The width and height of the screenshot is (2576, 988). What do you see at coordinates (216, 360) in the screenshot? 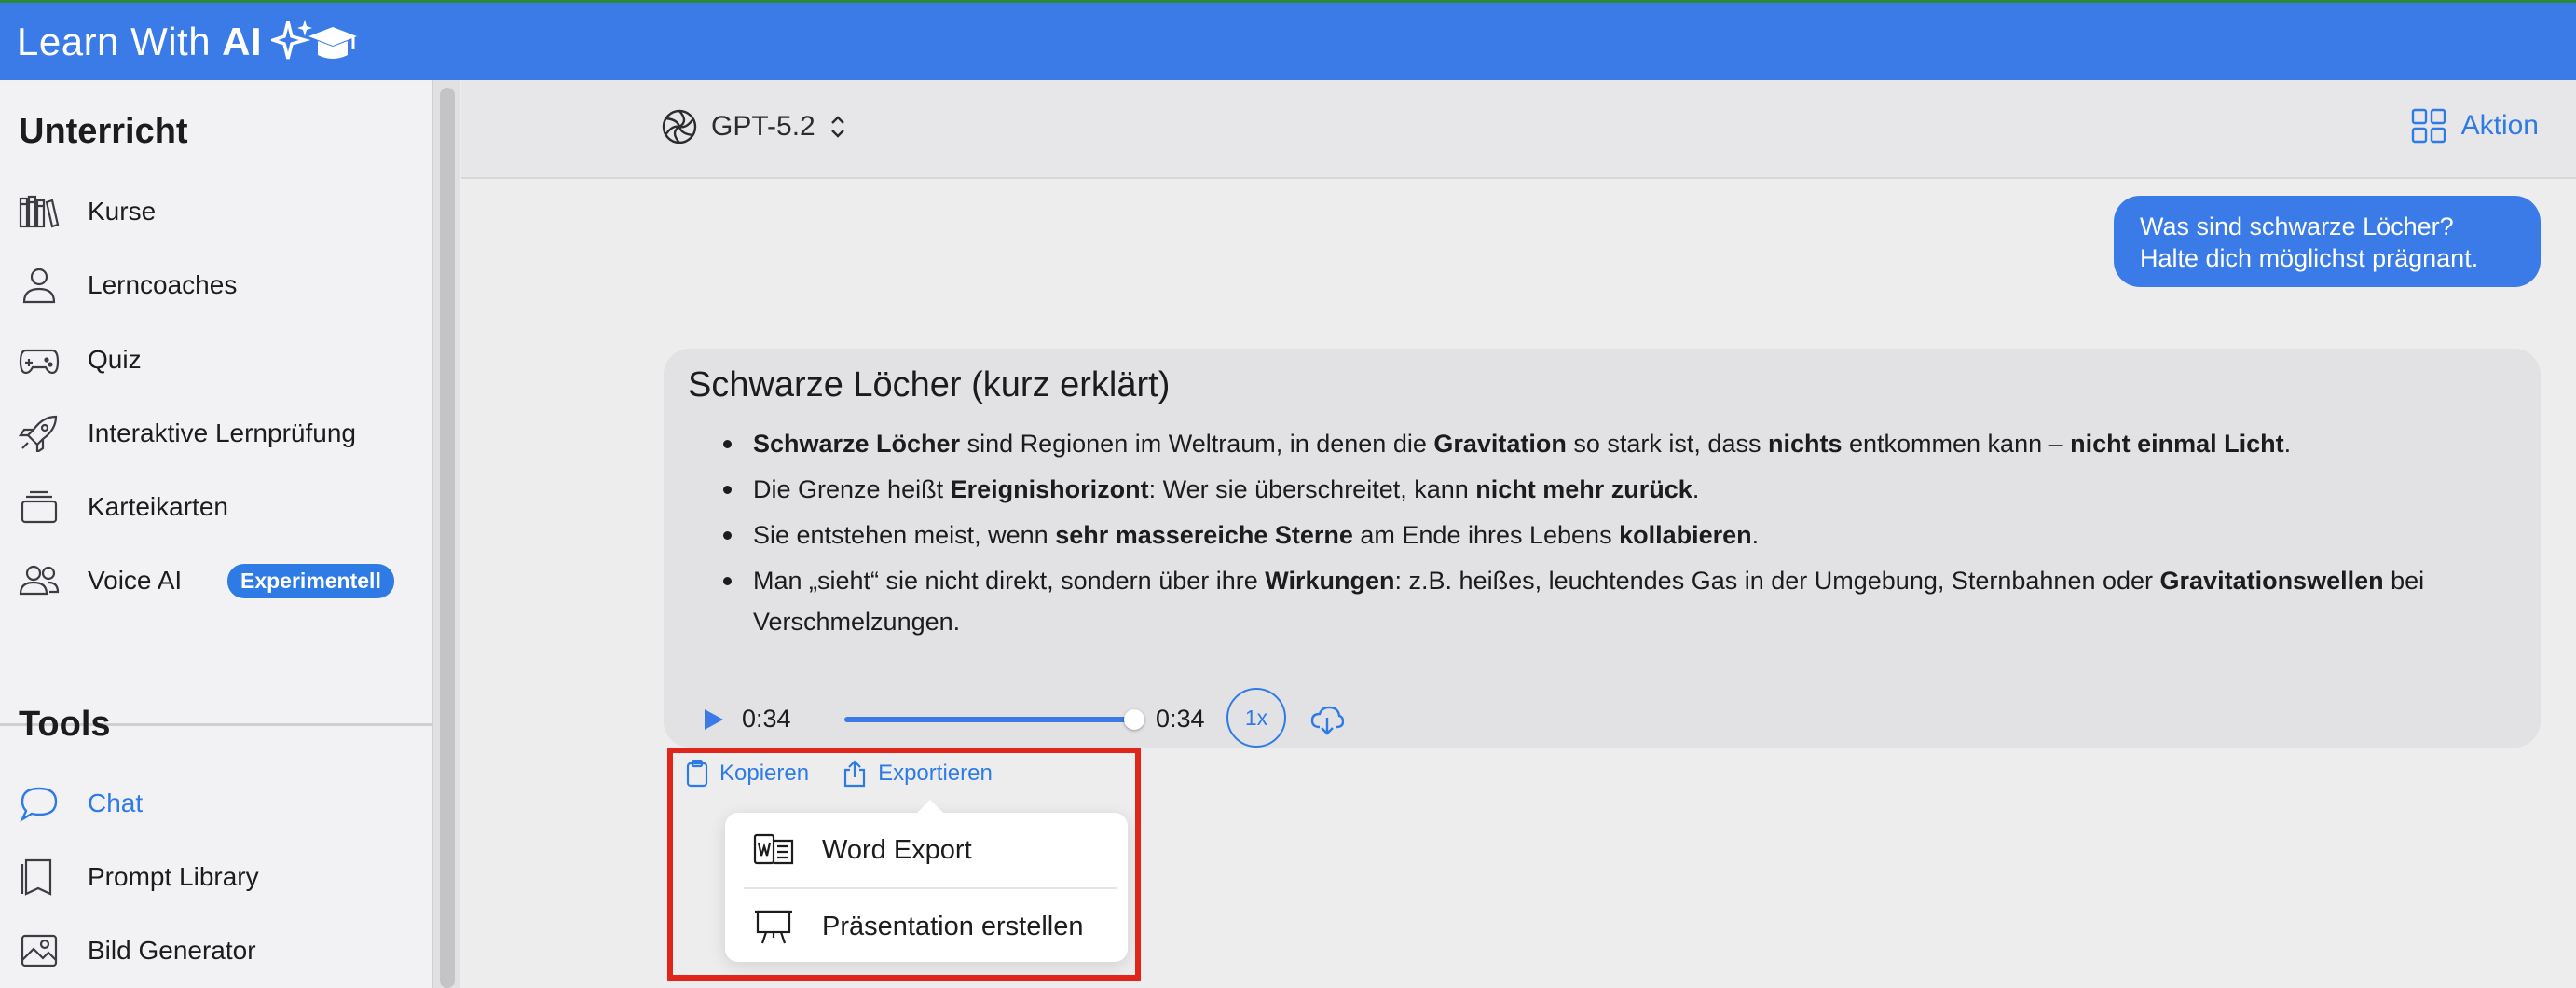
I see `sidebar-item-quiz: Quiz` at bounding box center [216, 360].